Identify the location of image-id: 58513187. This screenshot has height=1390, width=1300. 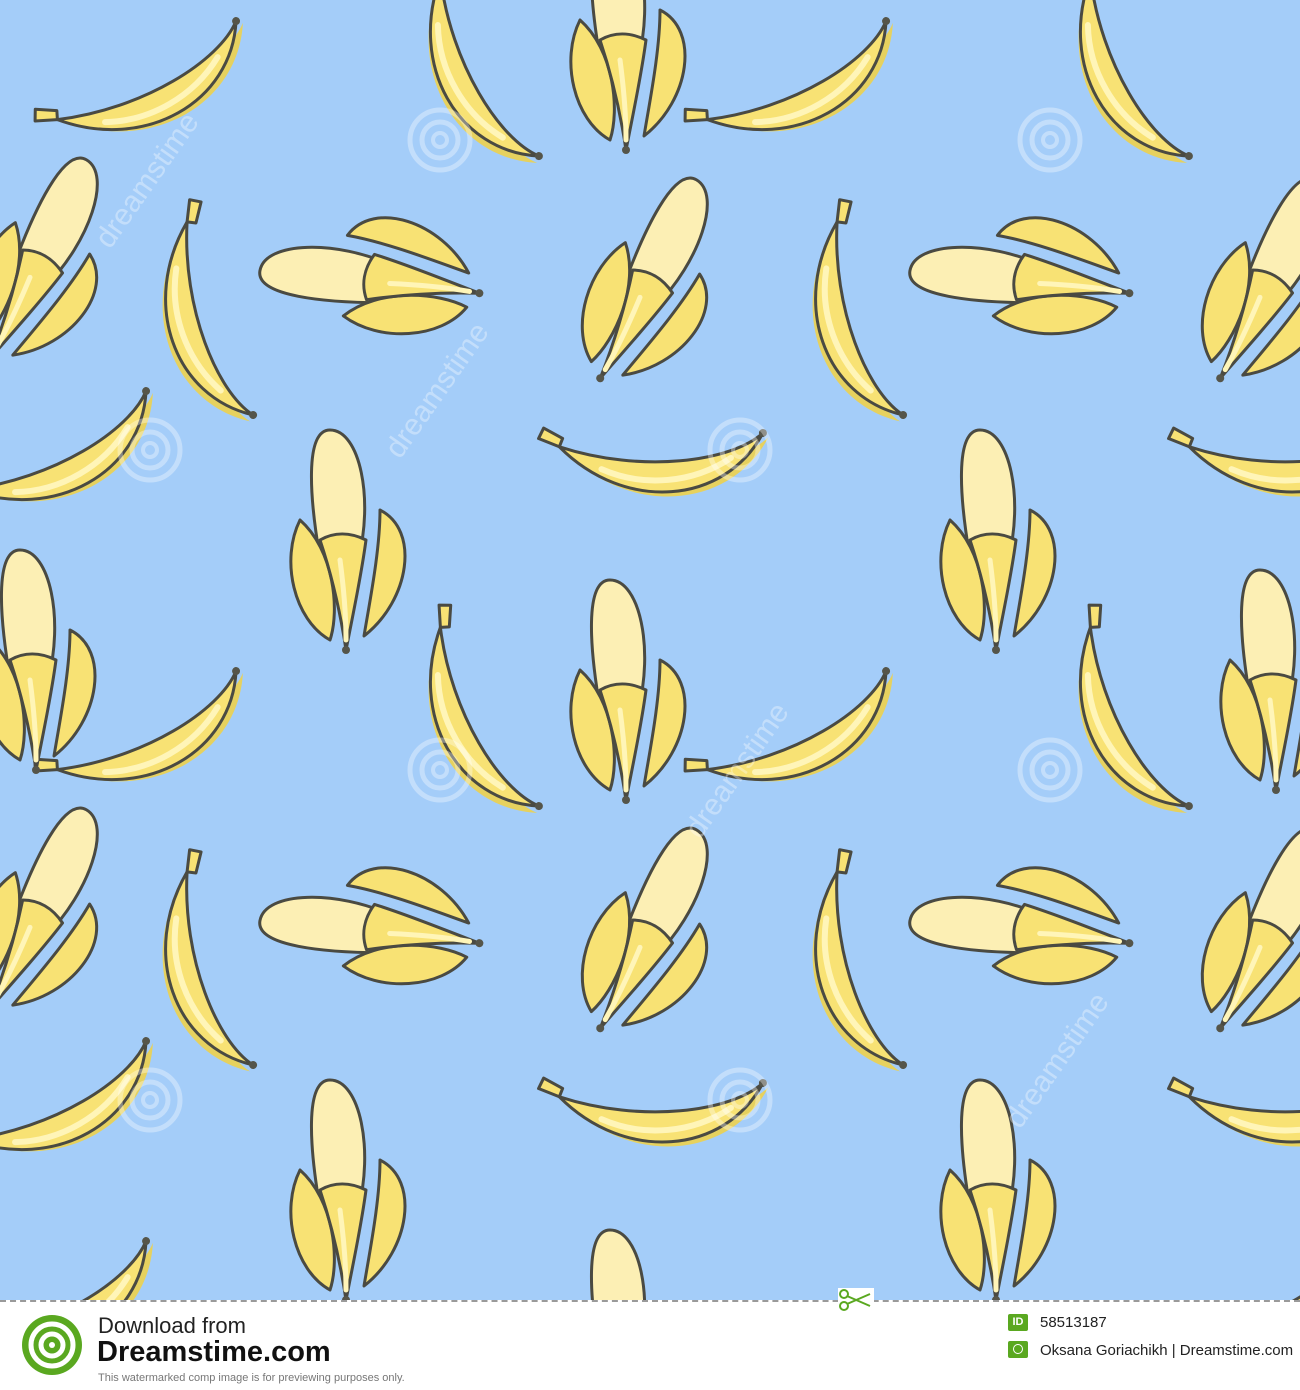
(1073, 1322).